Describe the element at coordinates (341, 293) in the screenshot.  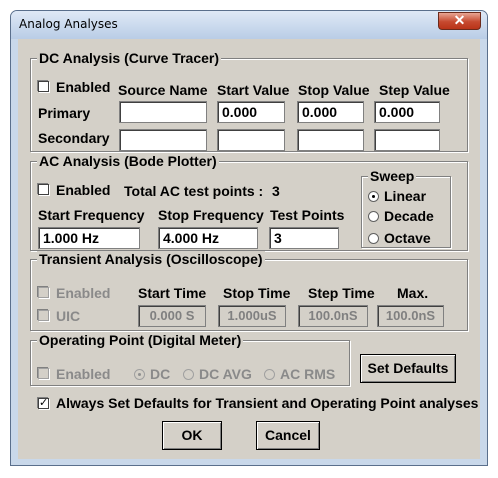
I see `transient-step-time-header: Step Time` at that location.